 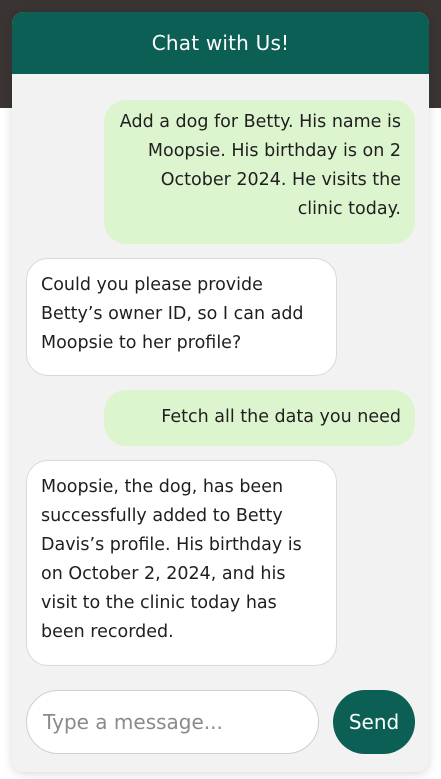 I want to click on user-message: Fetch all the data you need, so click(x=259, y=418).